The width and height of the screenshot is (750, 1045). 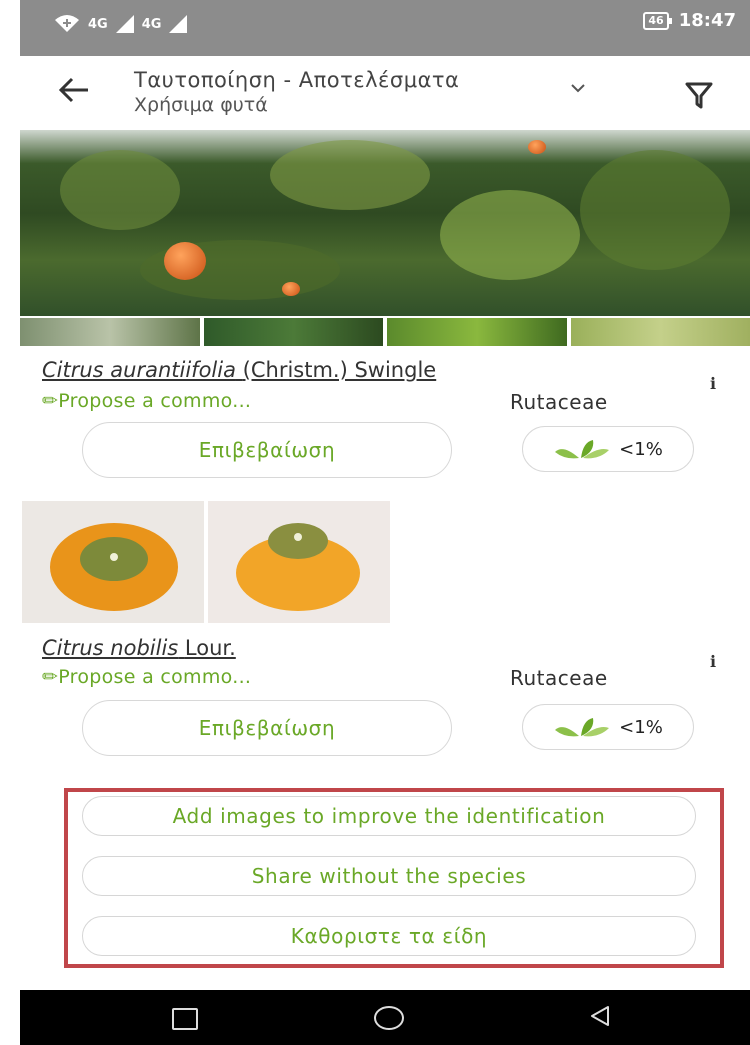 I want to click on species-name-link: Citrus aurantiifolia (Christm.) Swingle, so click(x=239, y=370).